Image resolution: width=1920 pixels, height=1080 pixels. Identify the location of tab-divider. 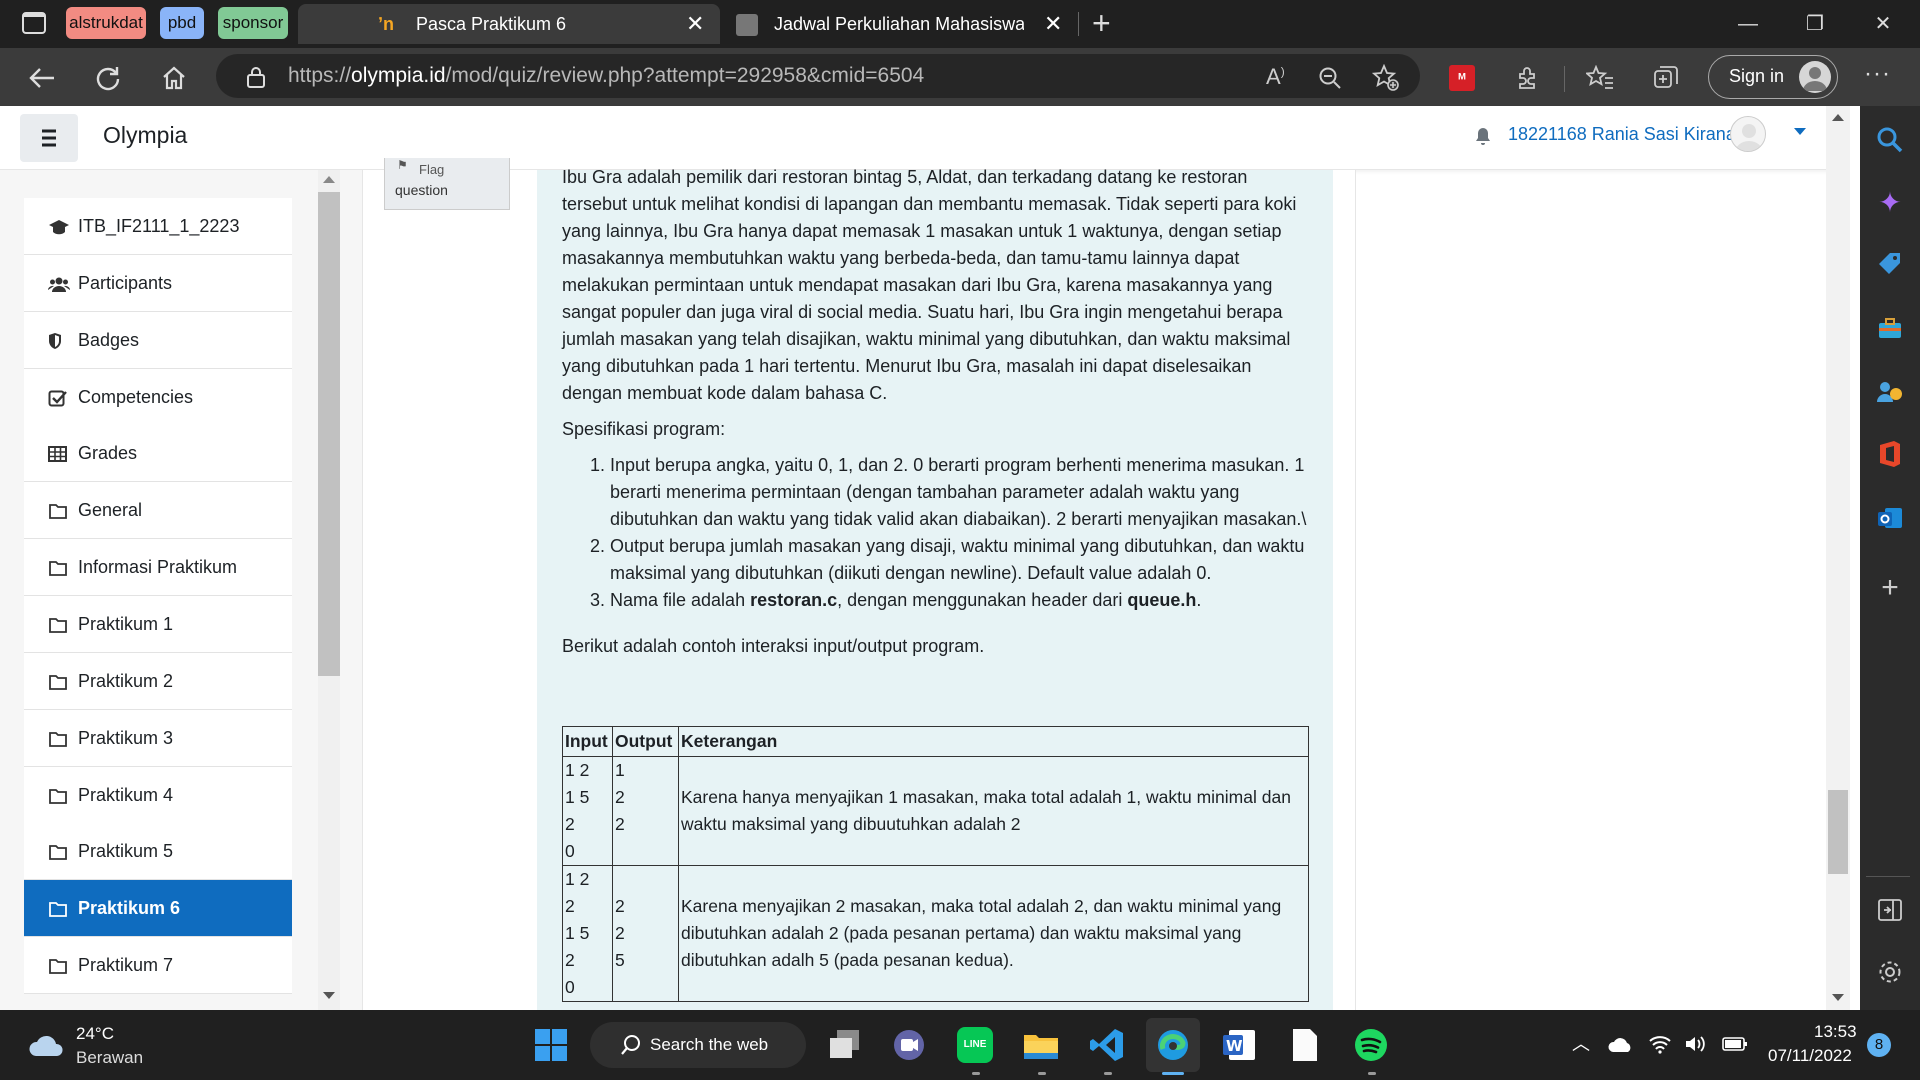
(1078, 24).